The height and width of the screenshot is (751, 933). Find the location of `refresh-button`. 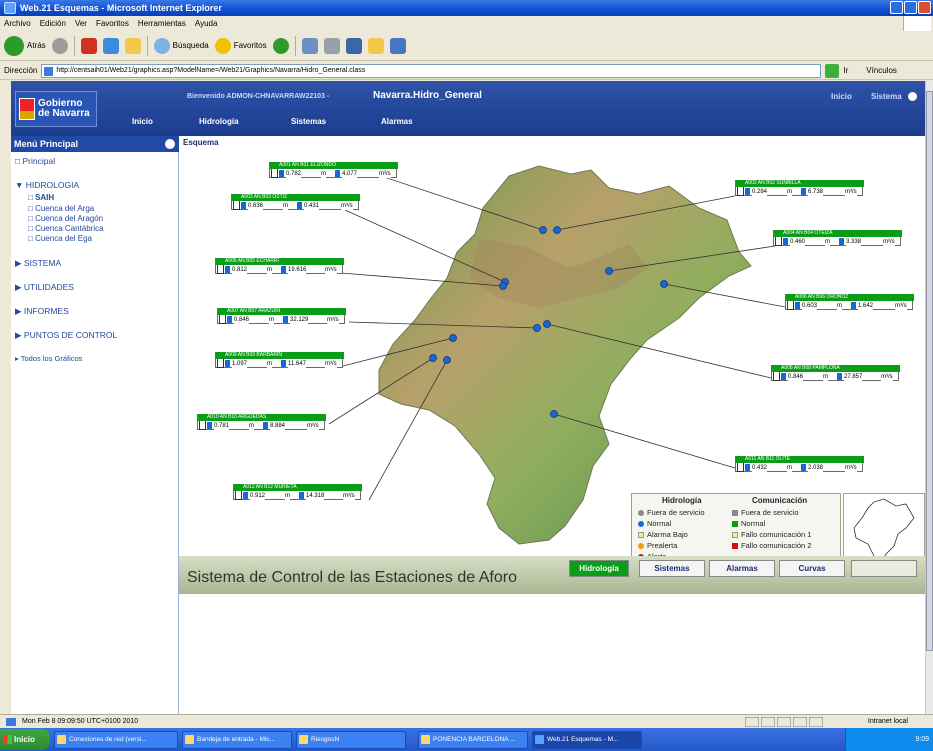

refresh-button is located at coordinates (110, 45).